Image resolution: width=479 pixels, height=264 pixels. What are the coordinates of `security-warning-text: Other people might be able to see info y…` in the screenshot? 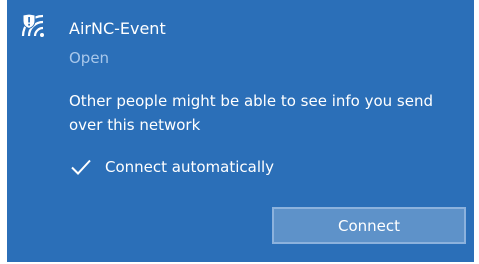 It's located at (251, 113).